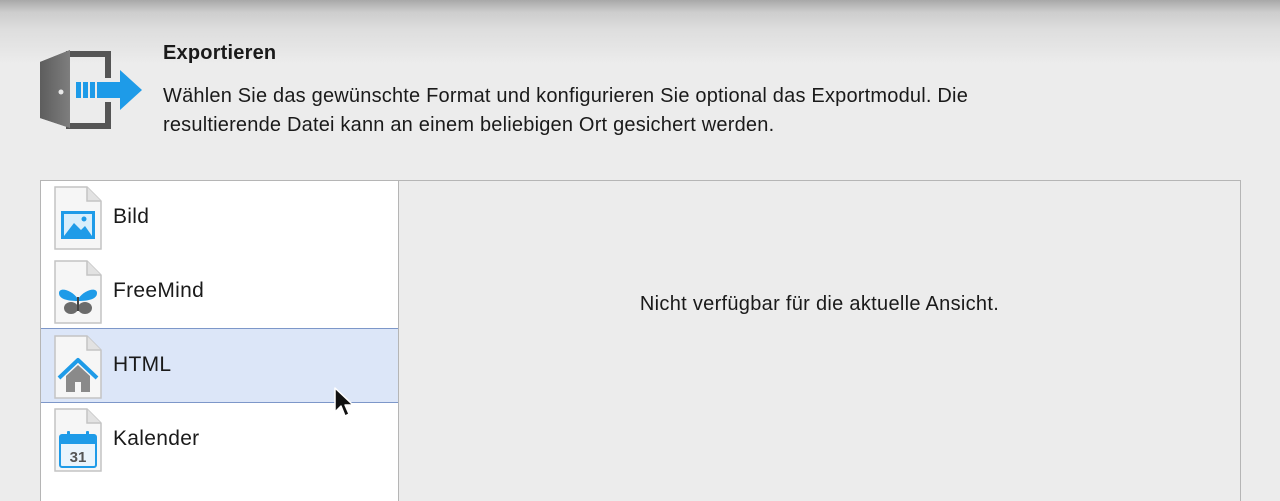 The height and width of the screenshot is (501, 1280). I want to click on export-door-arrow-icon, so click(91, 89).